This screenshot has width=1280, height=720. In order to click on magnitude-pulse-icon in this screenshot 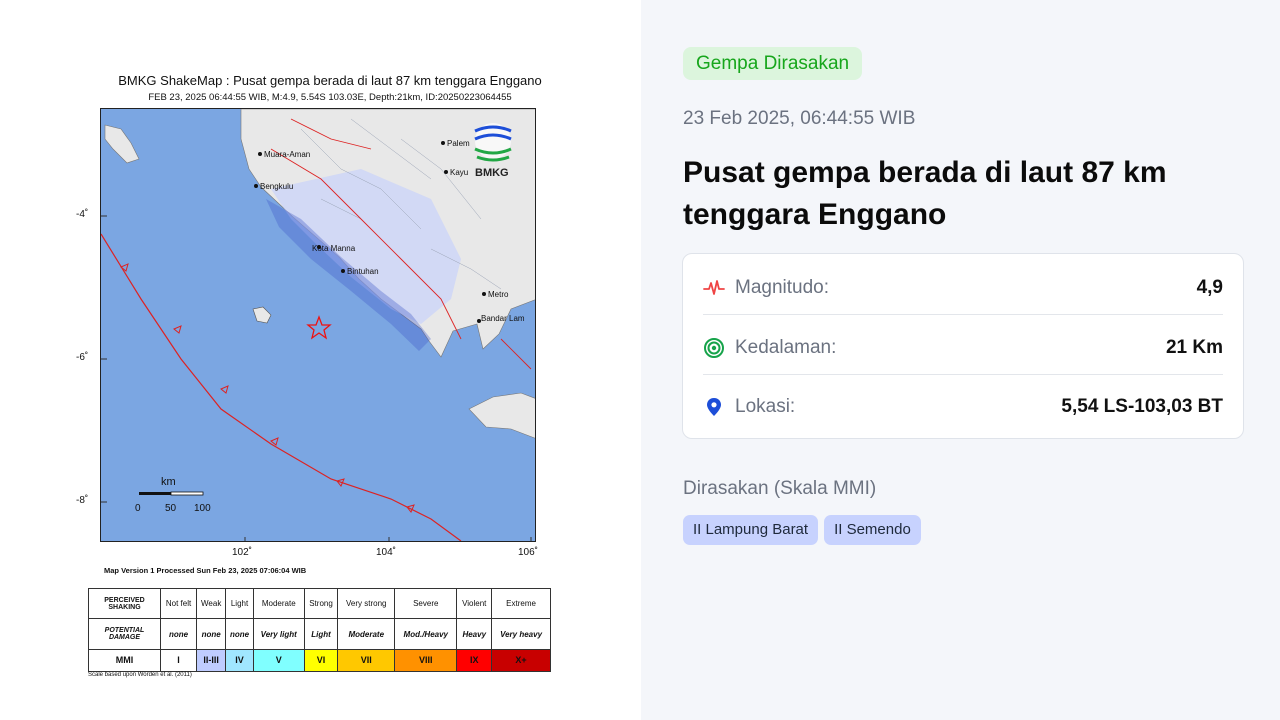, I will do `click(714, 288)`.